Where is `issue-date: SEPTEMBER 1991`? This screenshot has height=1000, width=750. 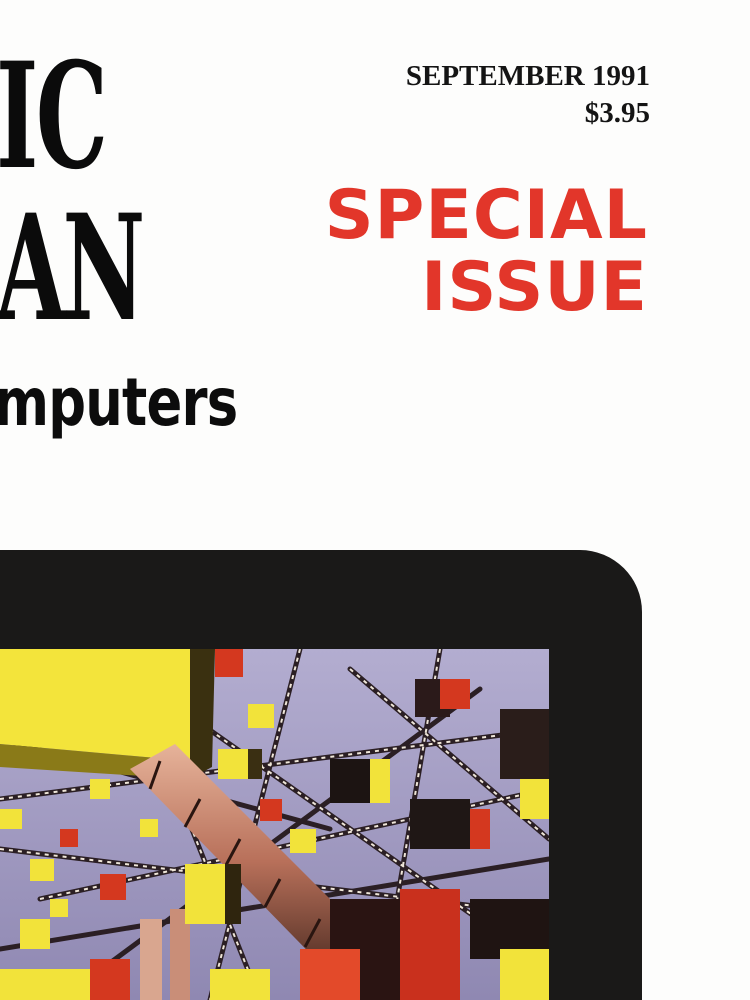 issue-date: SEPTEMBER 1991 is located at coordinates (527, 76).